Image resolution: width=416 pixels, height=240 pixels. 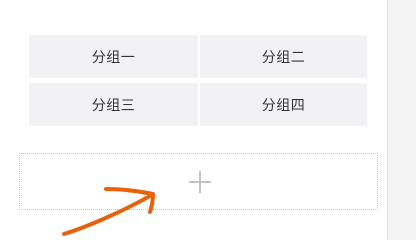 I want to click on group-tab-1: 分组一, so click(x=113, y=56).